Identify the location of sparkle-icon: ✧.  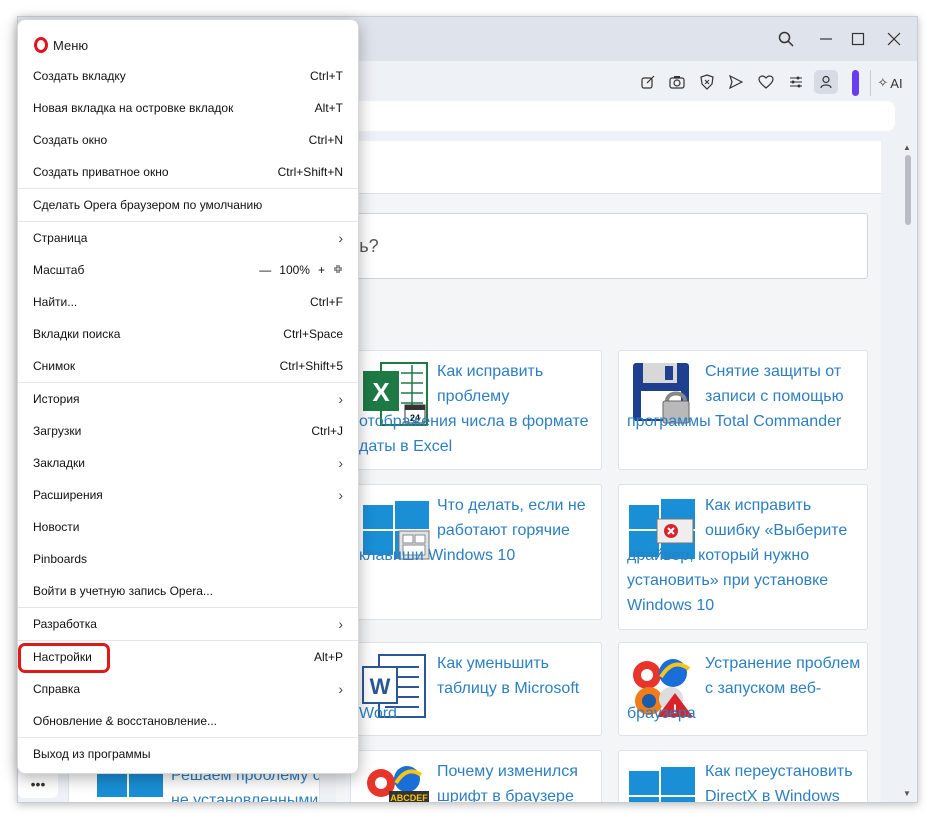
(883, 82).